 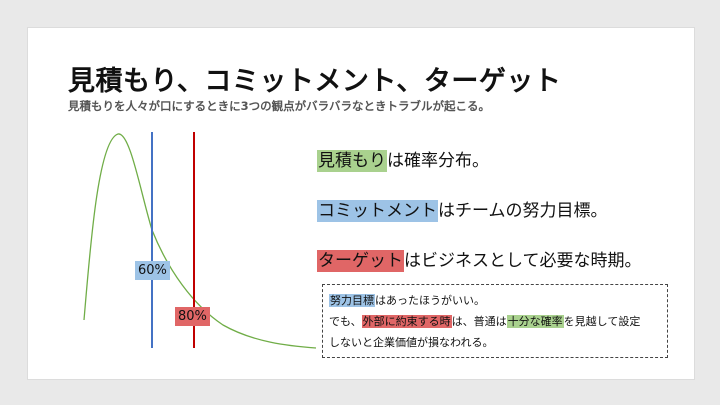 What do you see at coordinates (430, 300) in the screenshot?
I see `note-text: はあったほうがいい。` at bounding box center [430, 300].